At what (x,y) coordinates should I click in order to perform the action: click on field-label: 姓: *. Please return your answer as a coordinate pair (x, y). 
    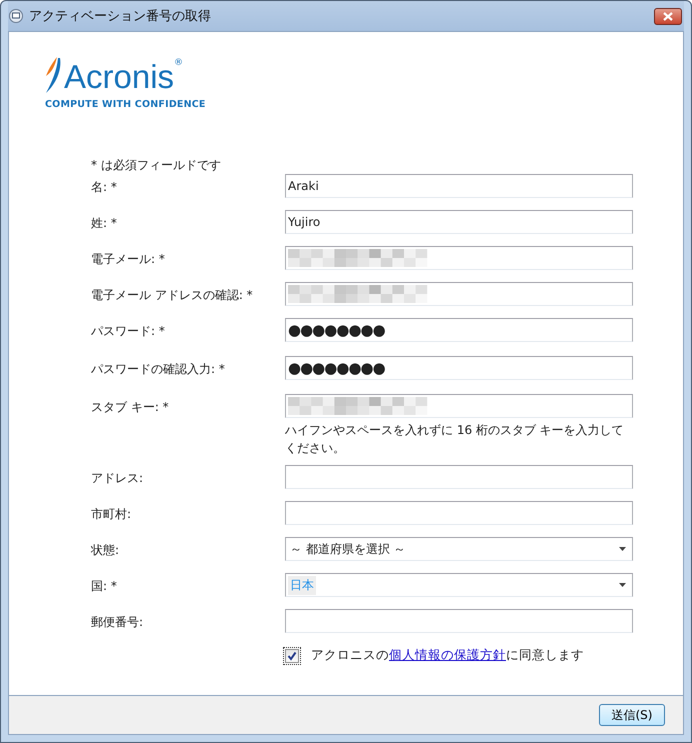
    Looking at the image, I should click on (104, 223).